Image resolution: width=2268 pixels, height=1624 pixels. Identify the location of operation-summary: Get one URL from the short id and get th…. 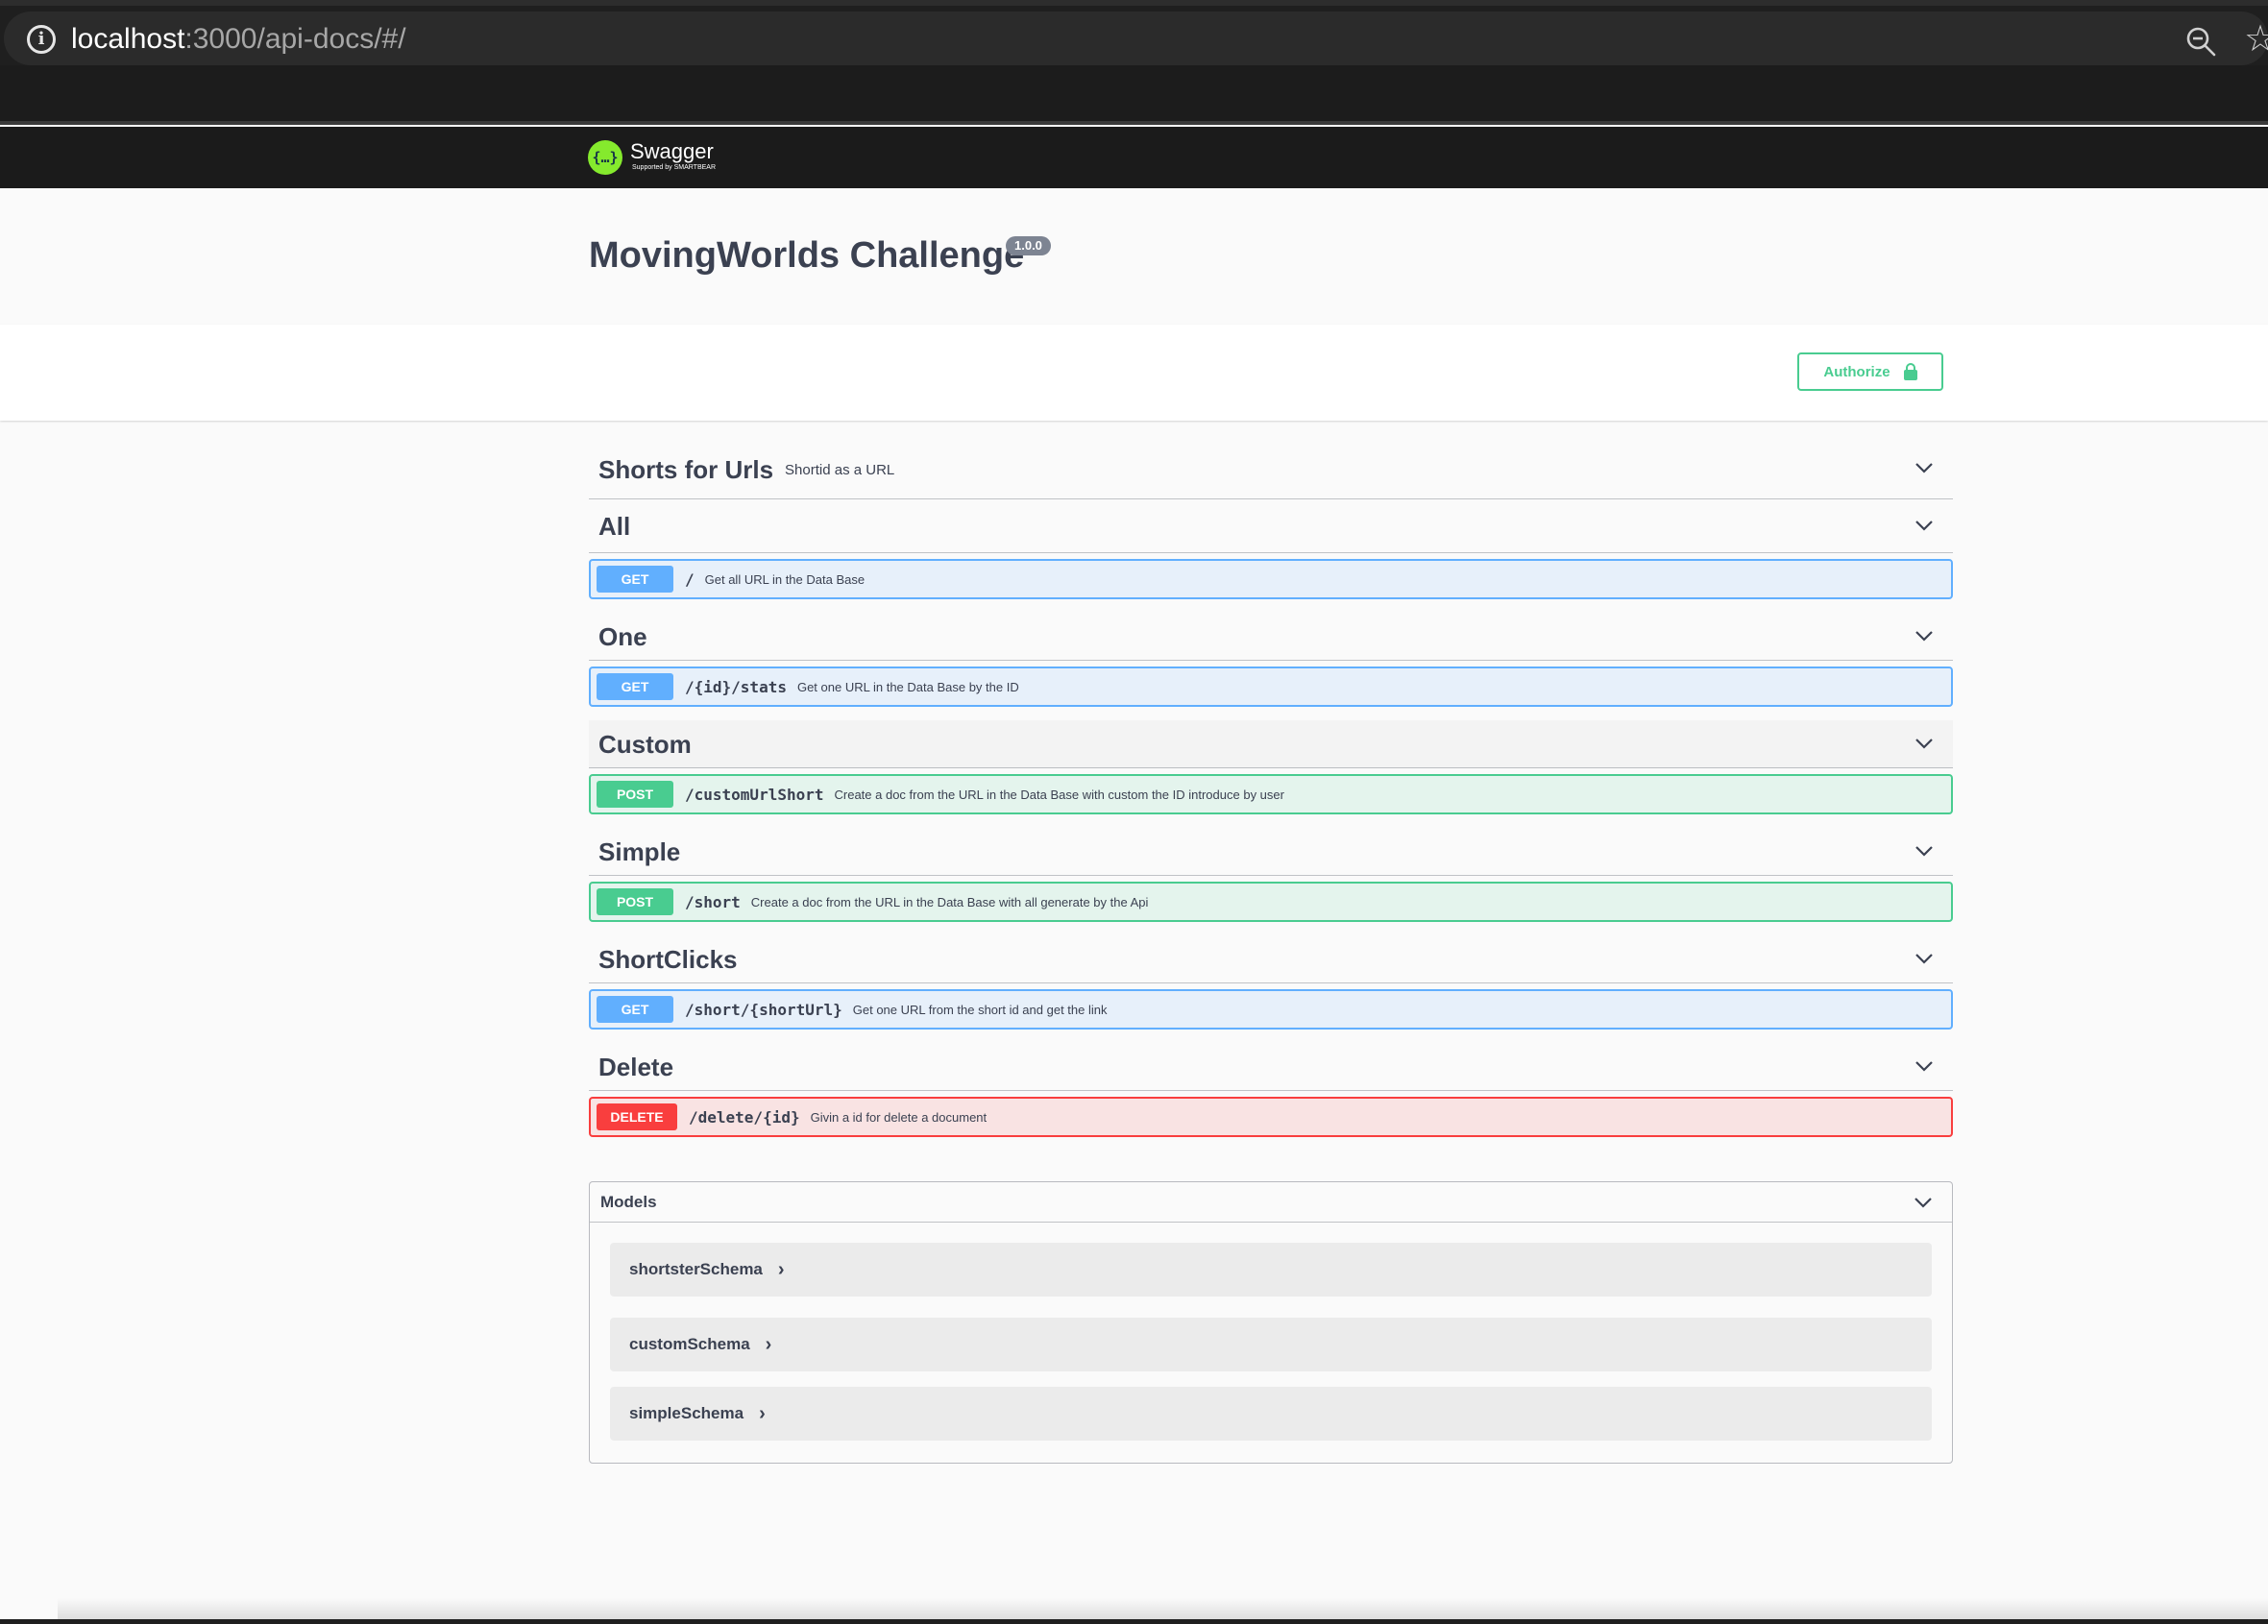
(980, 1009).